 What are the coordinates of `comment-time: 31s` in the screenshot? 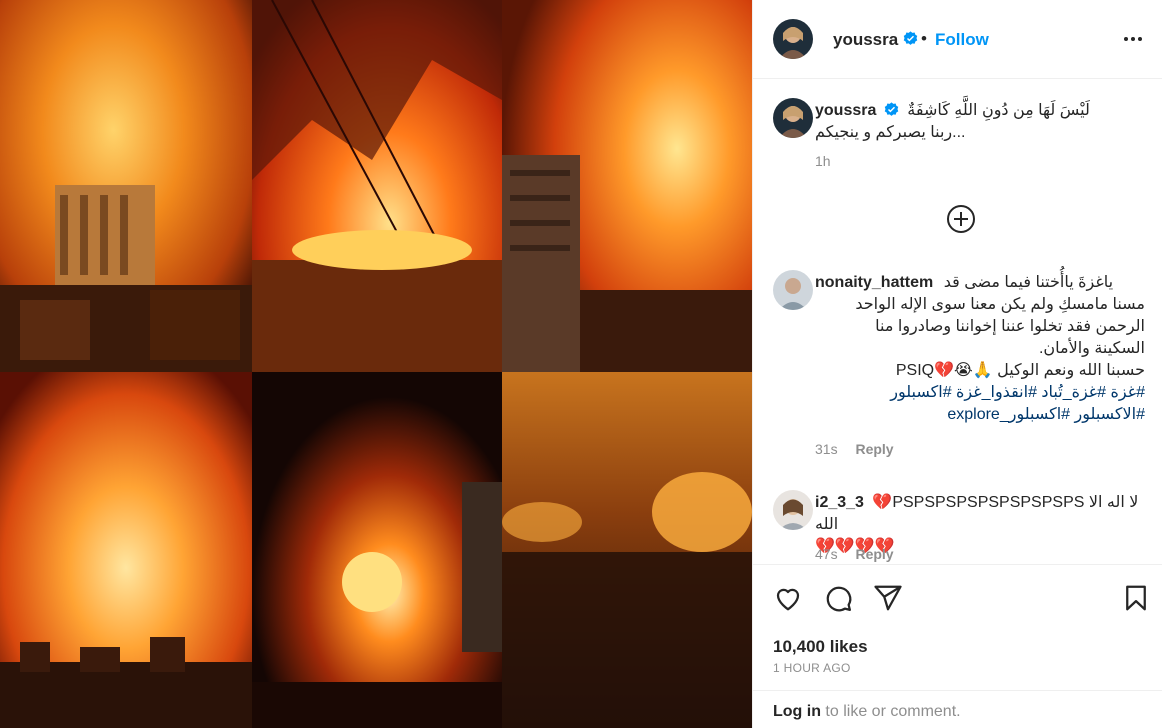 It's located at (826, 449).